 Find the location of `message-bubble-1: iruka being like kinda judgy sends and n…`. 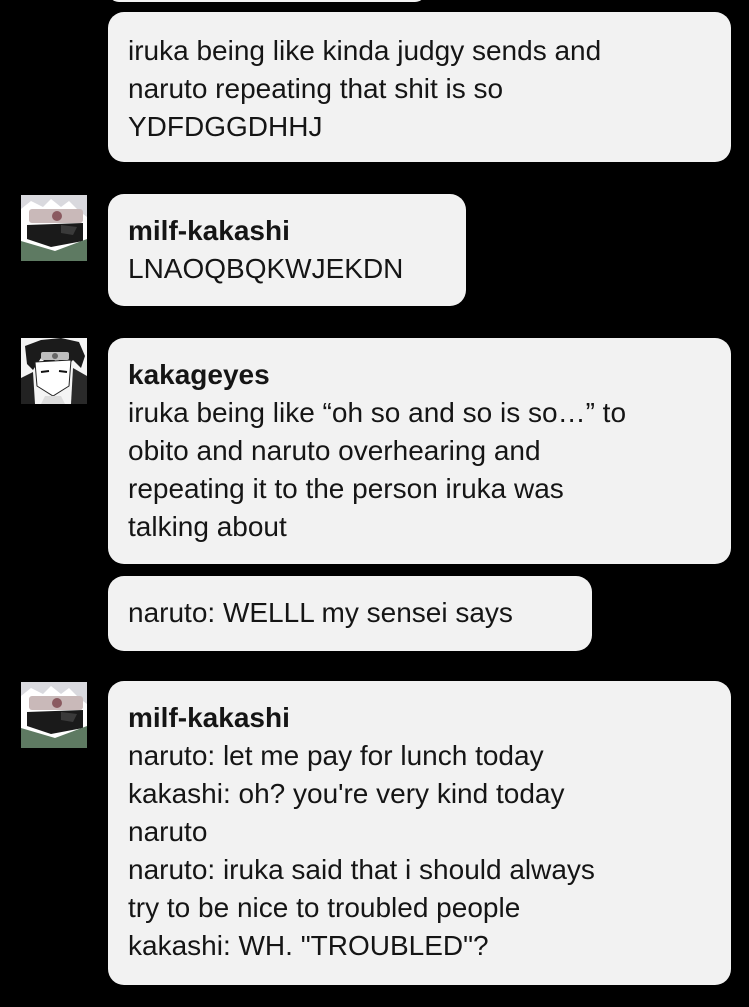

message-bubble-1: iruka being like kinda judgy sends and n… is located at coordinates (419, 87).